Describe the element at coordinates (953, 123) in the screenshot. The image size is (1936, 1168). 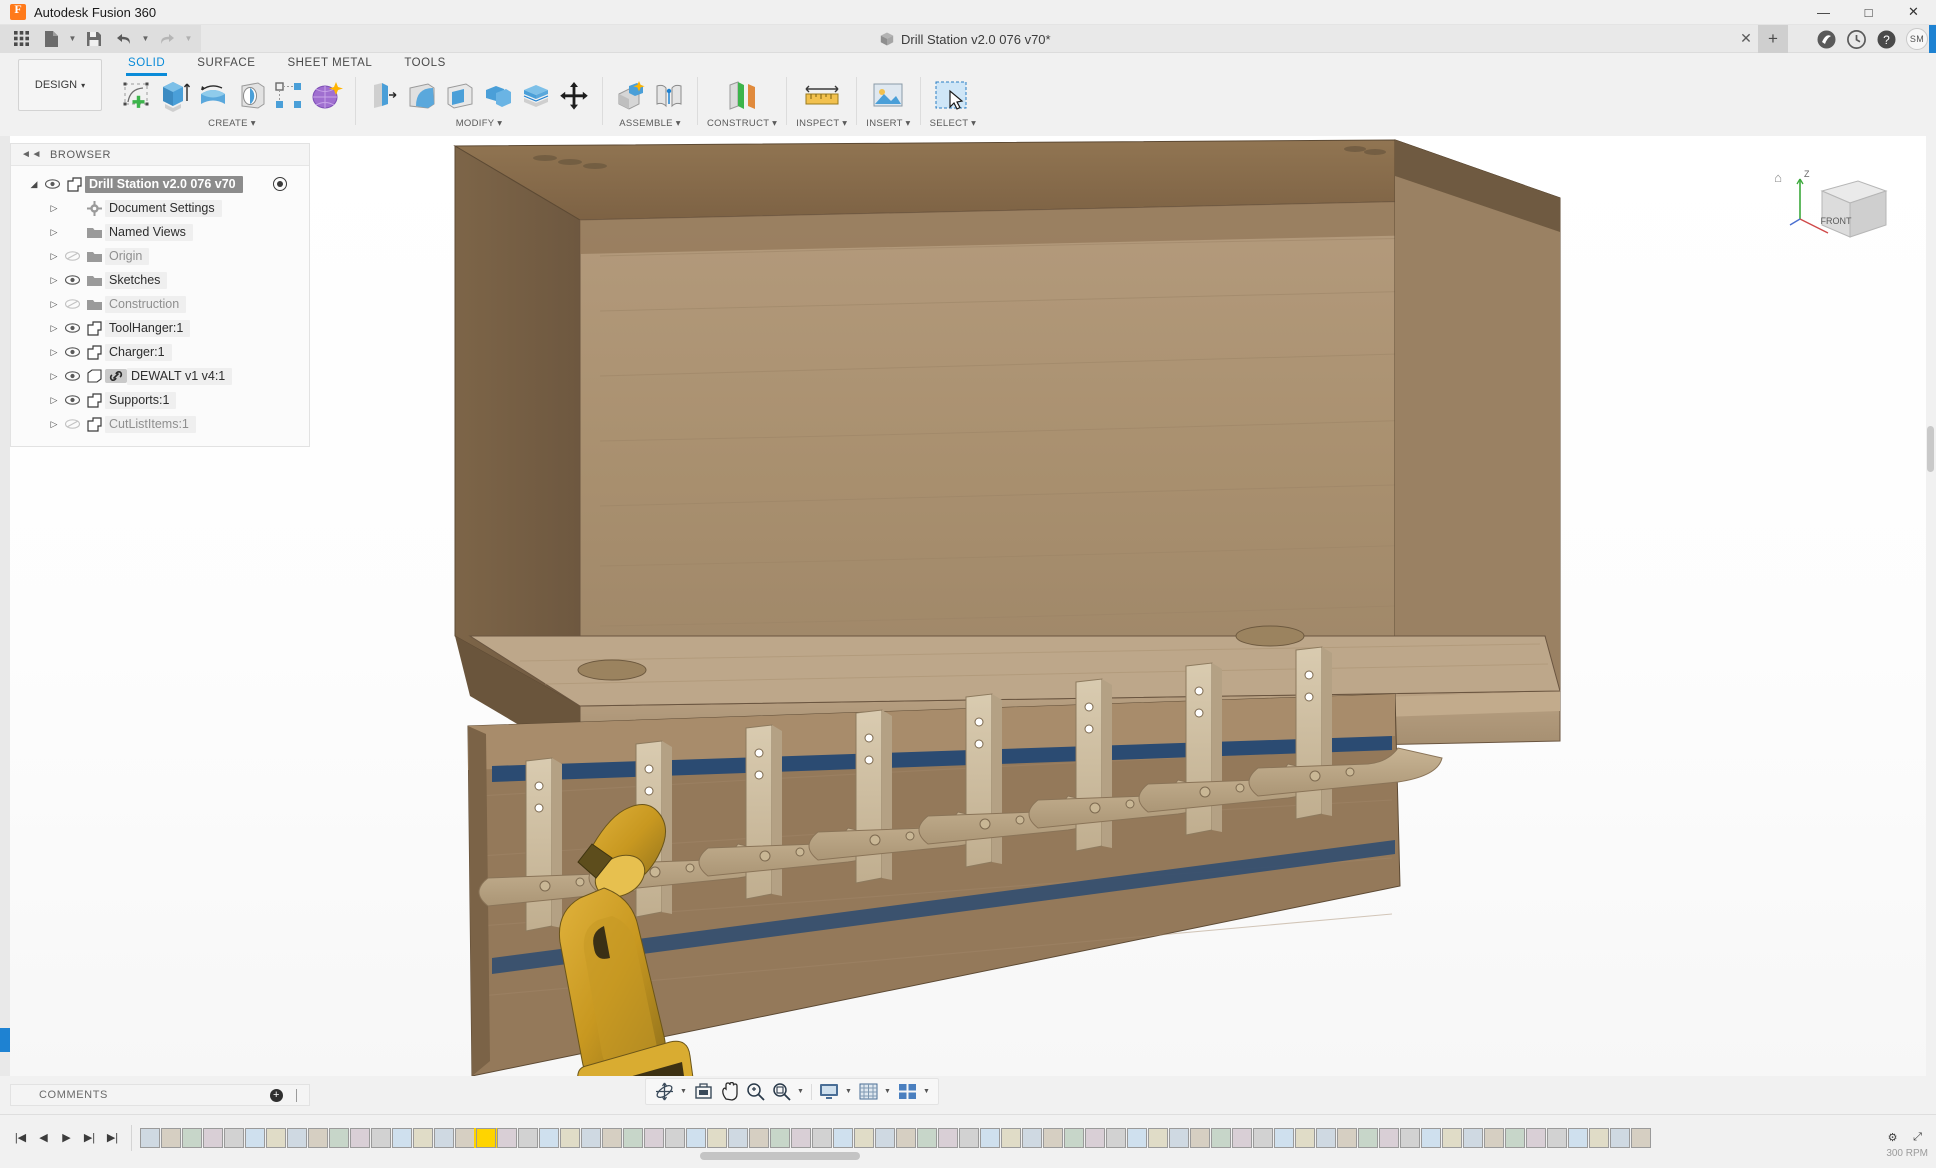
I see `select-group-label: SELECT ▾` at that location.